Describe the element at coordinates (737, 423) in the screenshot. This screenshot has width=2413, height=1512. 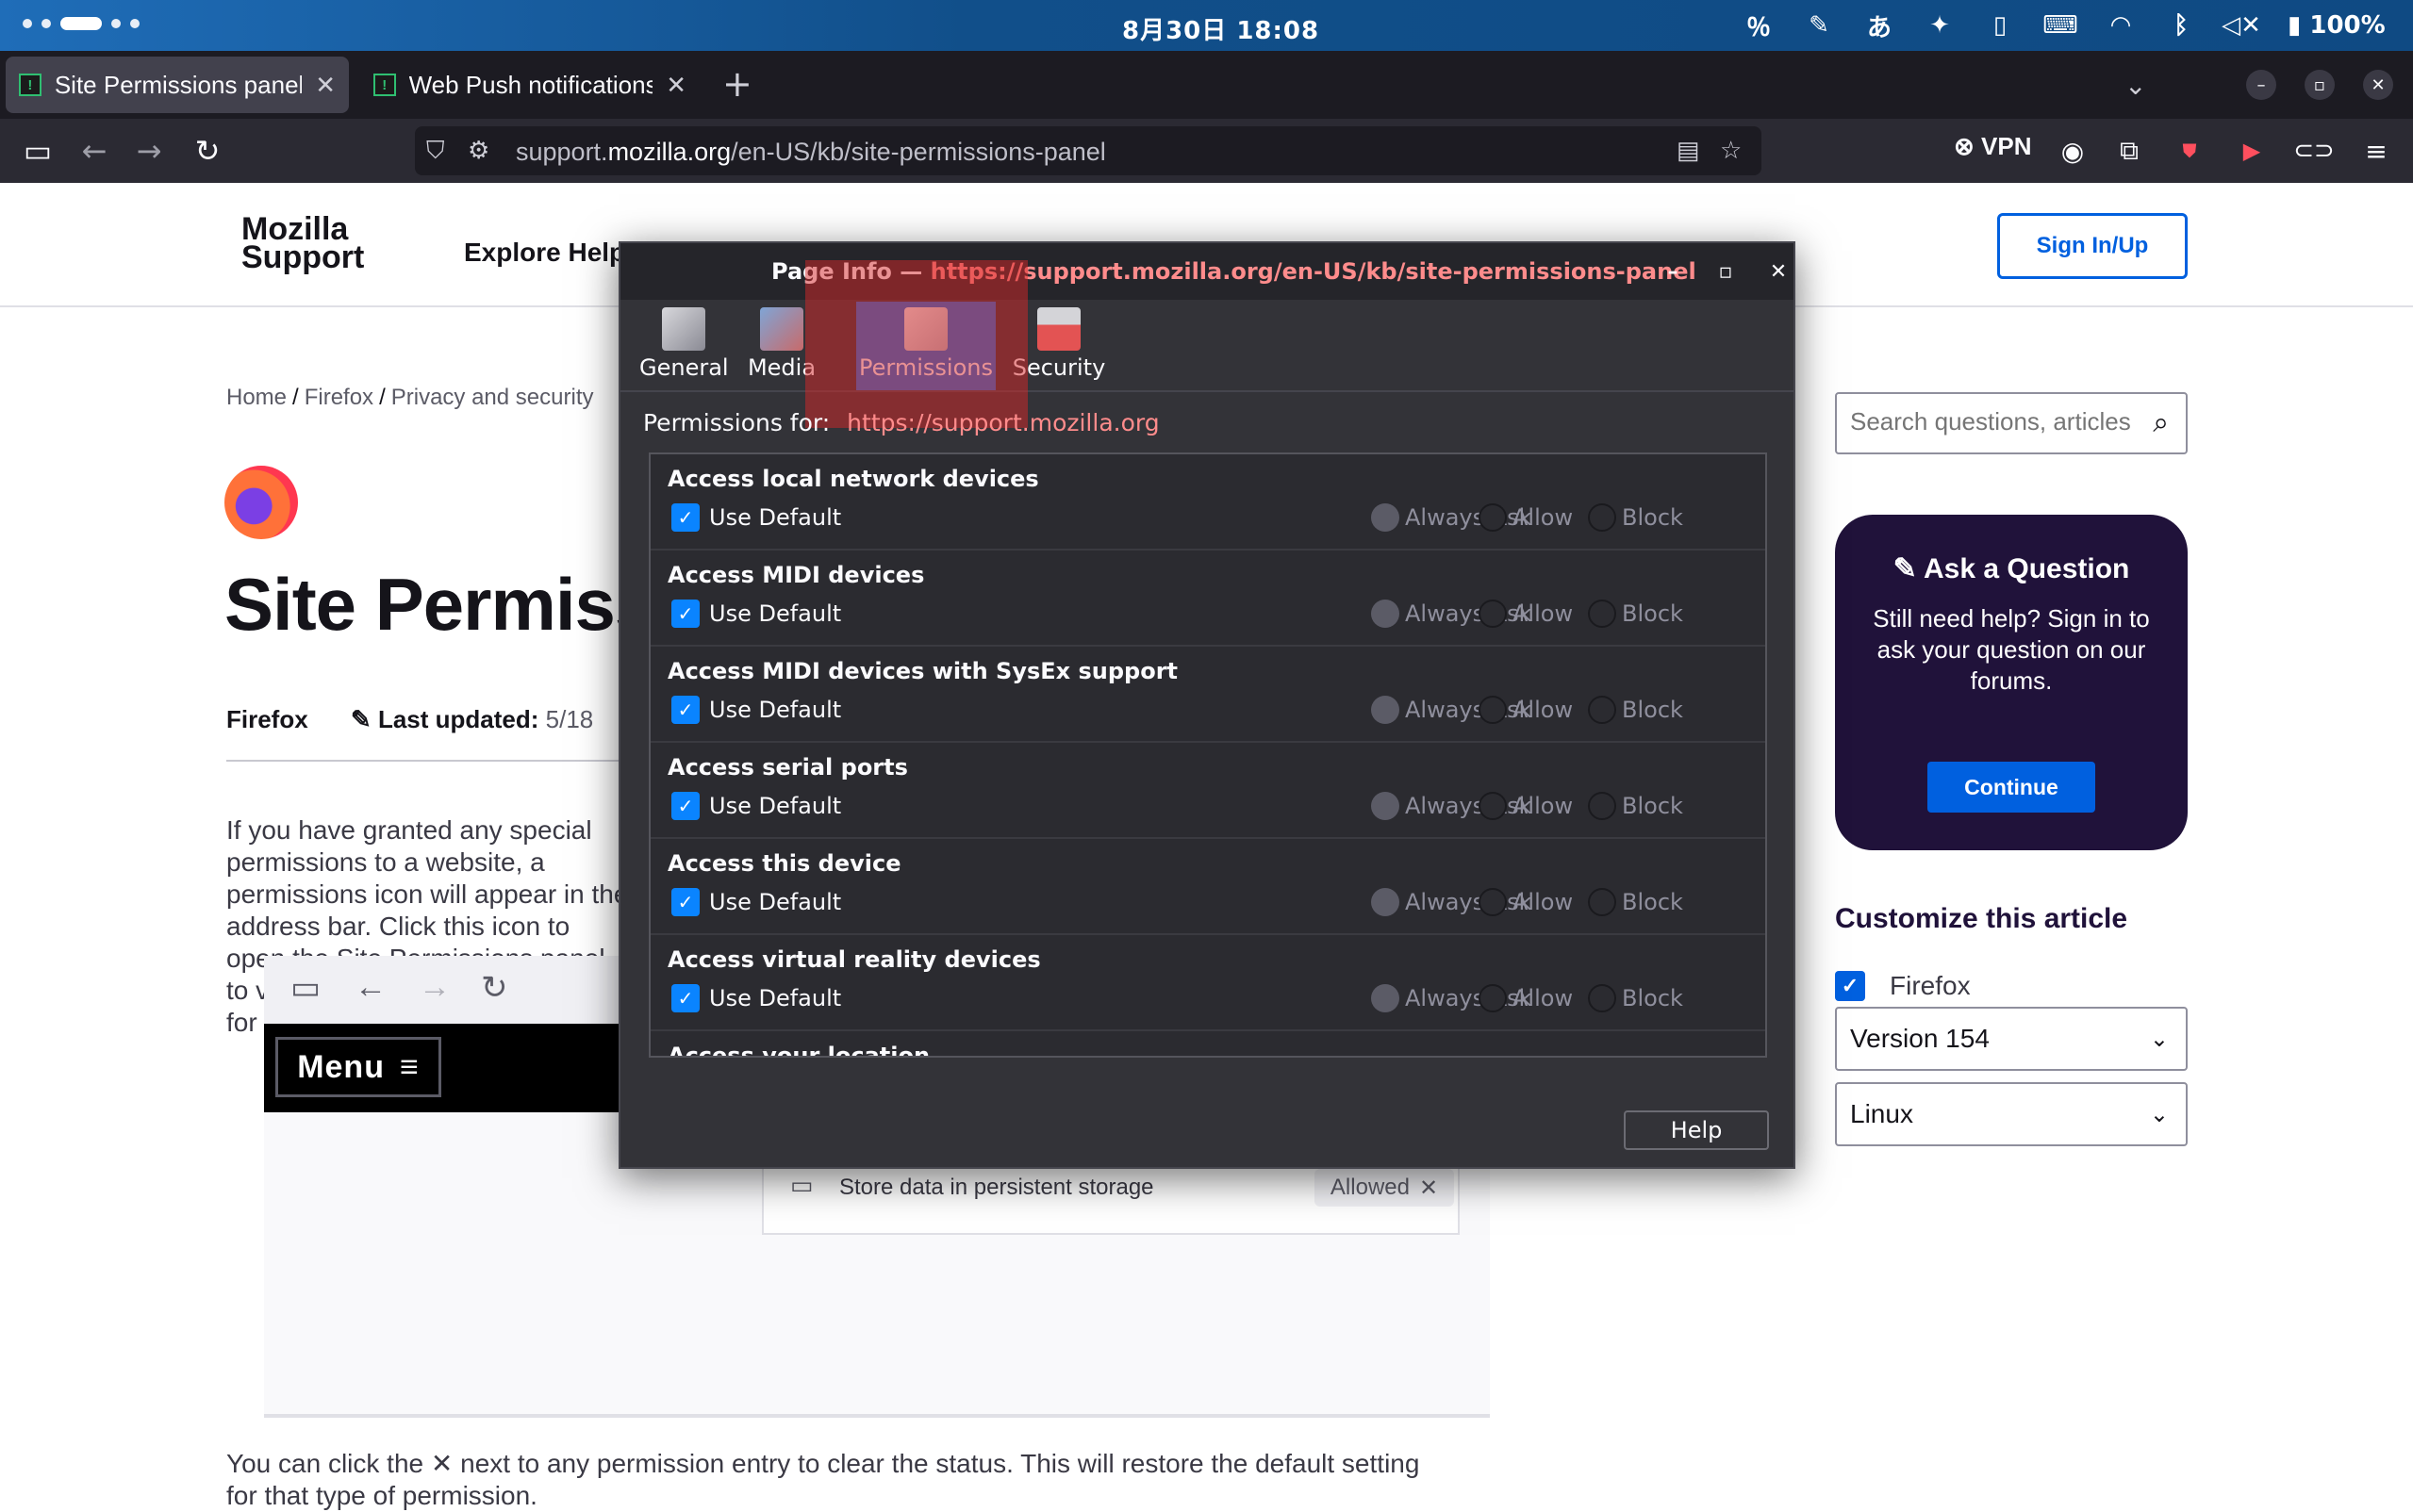
I see `permissions-for-label: Permissions for:` at that location.